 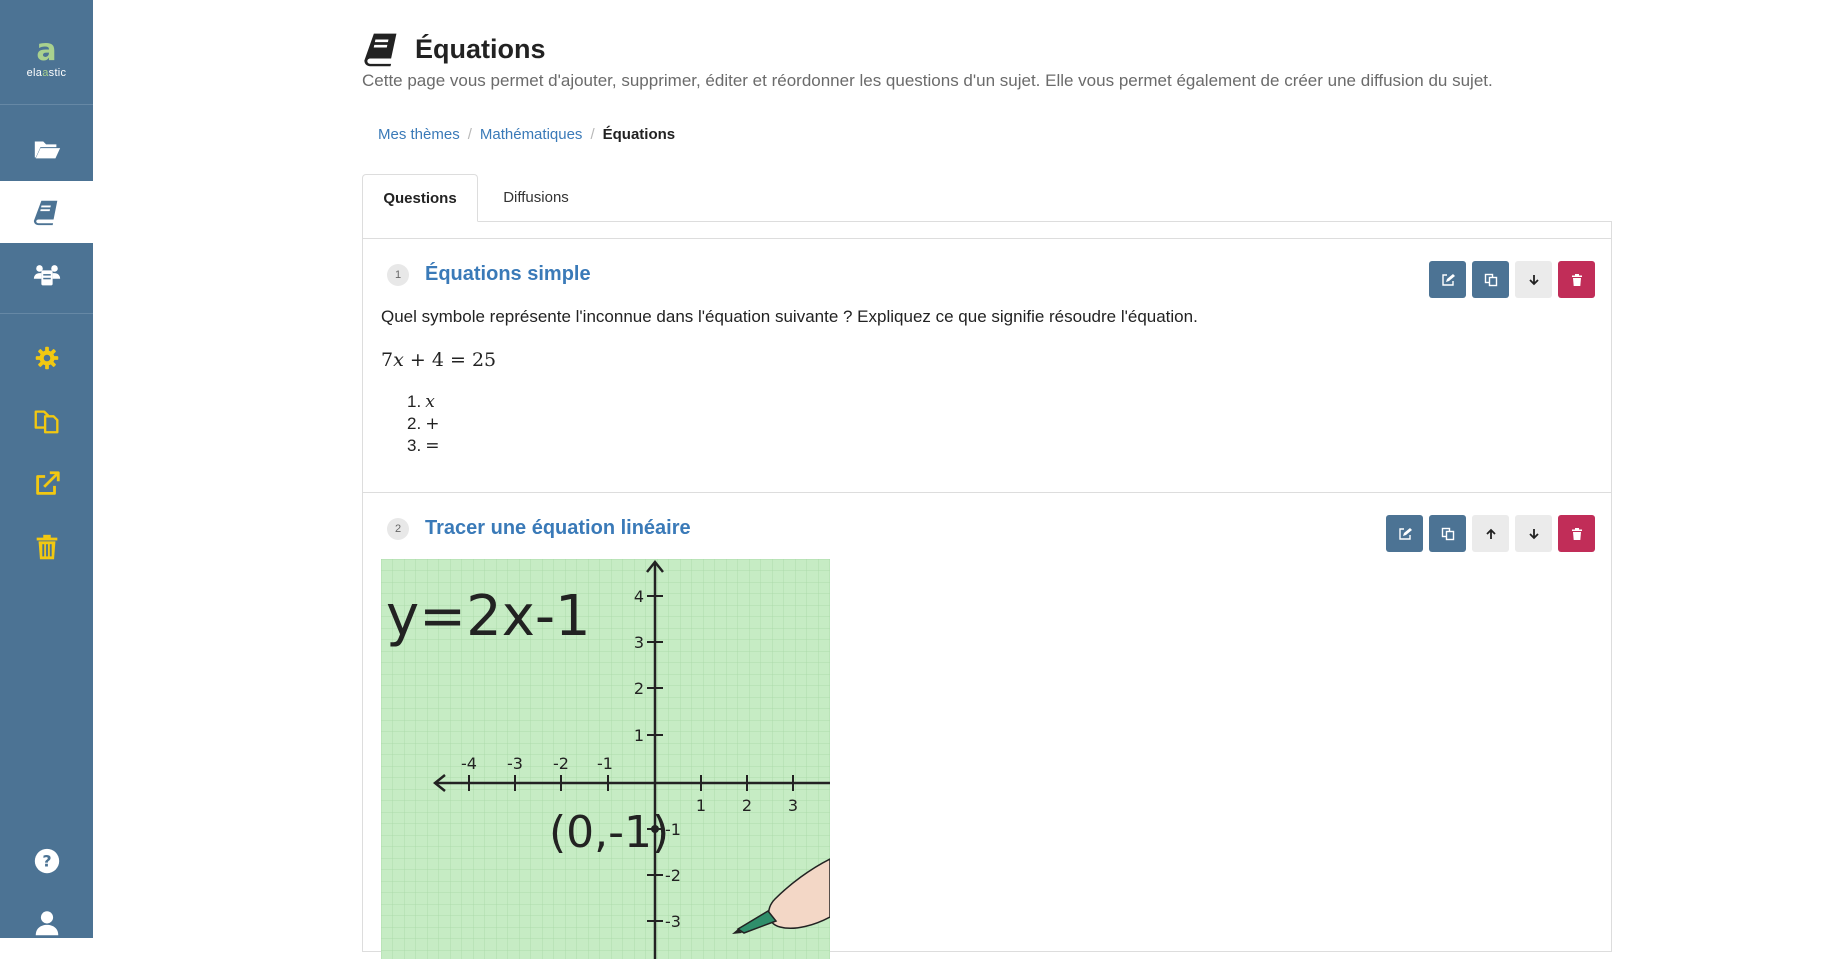 I want to click on breadcrumb: Mes thèmes / Mathématiques / Équations, so click(x=526, y=134).